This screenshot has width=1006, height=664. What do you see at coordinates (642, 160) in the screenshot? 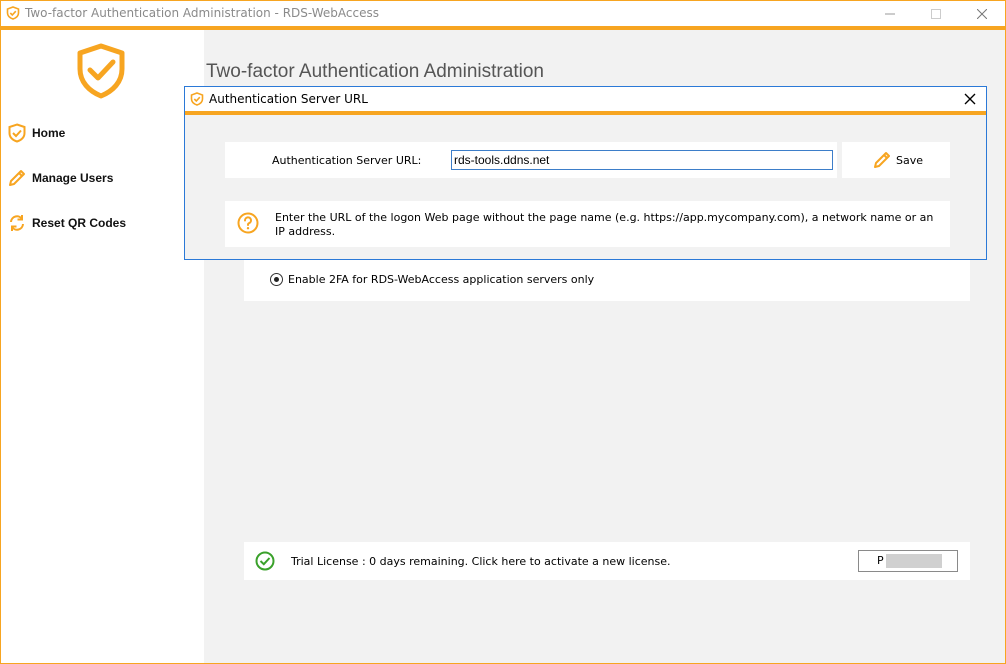
I see `url-input` at bounding box center [642, 160].